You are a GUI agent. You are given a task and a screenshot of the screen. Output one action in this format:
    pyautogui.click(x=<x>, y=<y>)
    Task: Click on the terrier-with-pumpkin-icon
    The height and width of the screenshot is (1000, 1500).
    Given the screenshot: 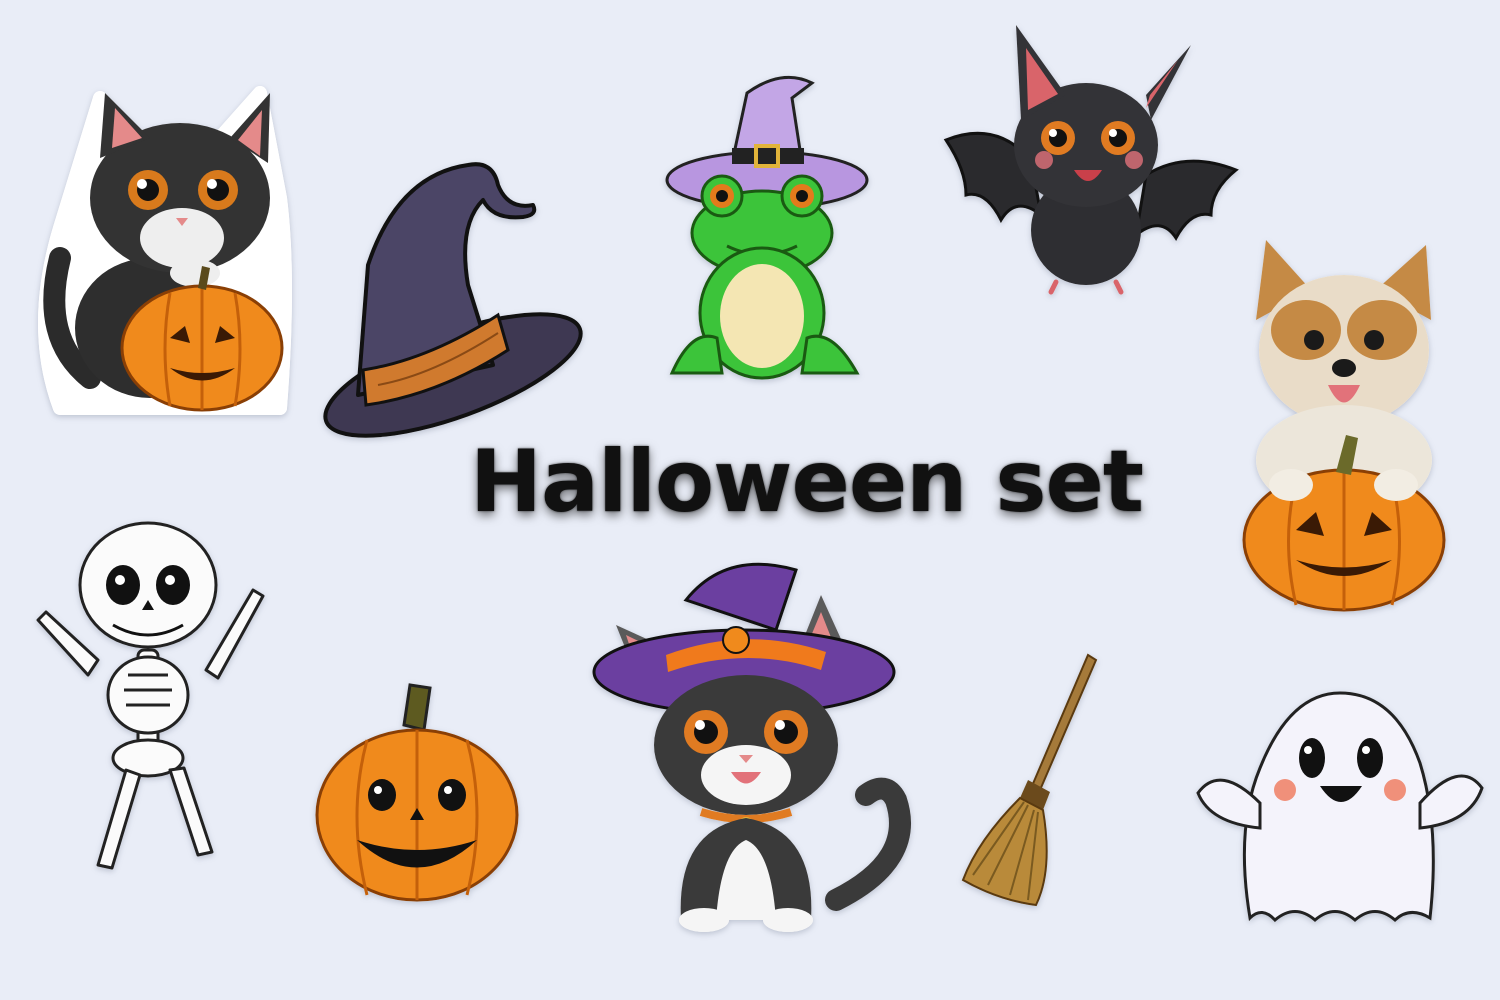 What is the action you would take?
    pyautogui.click(x=1343, y=427)
    